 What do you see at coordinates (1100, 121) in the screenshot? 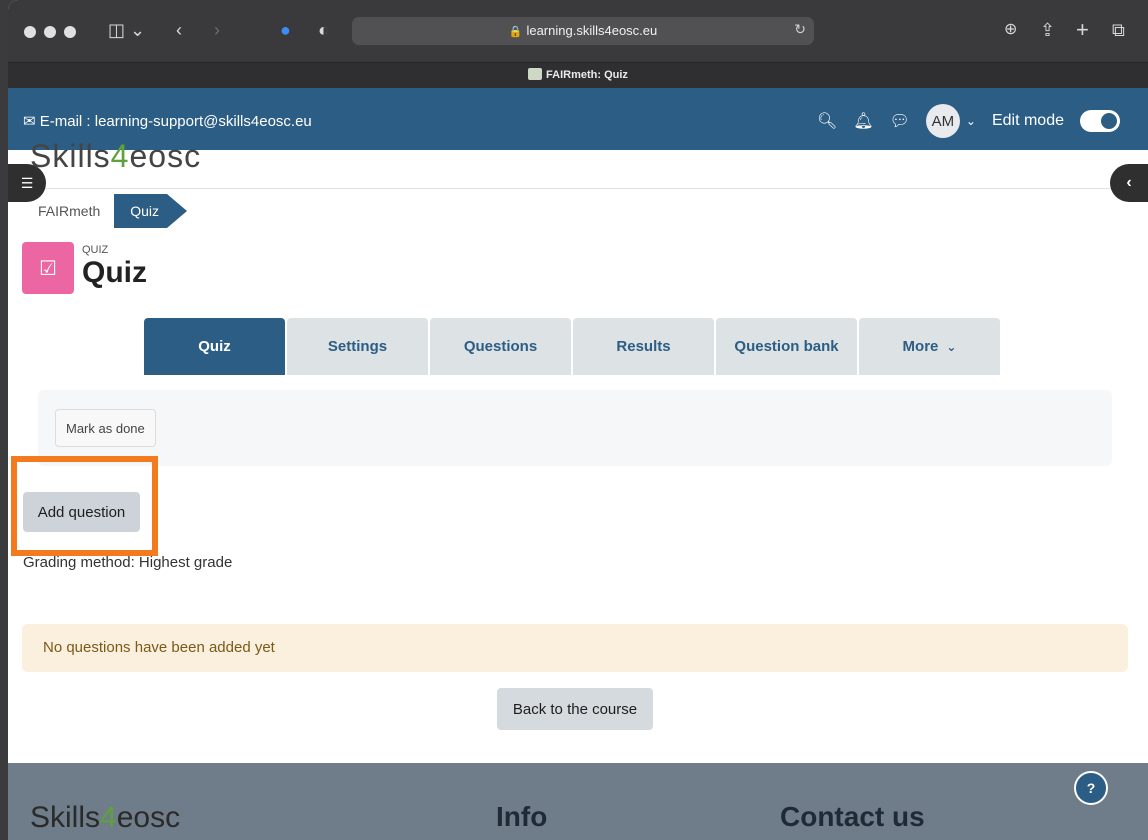
I see `edit-mode-toggle` at bounding box center [1100, 121].